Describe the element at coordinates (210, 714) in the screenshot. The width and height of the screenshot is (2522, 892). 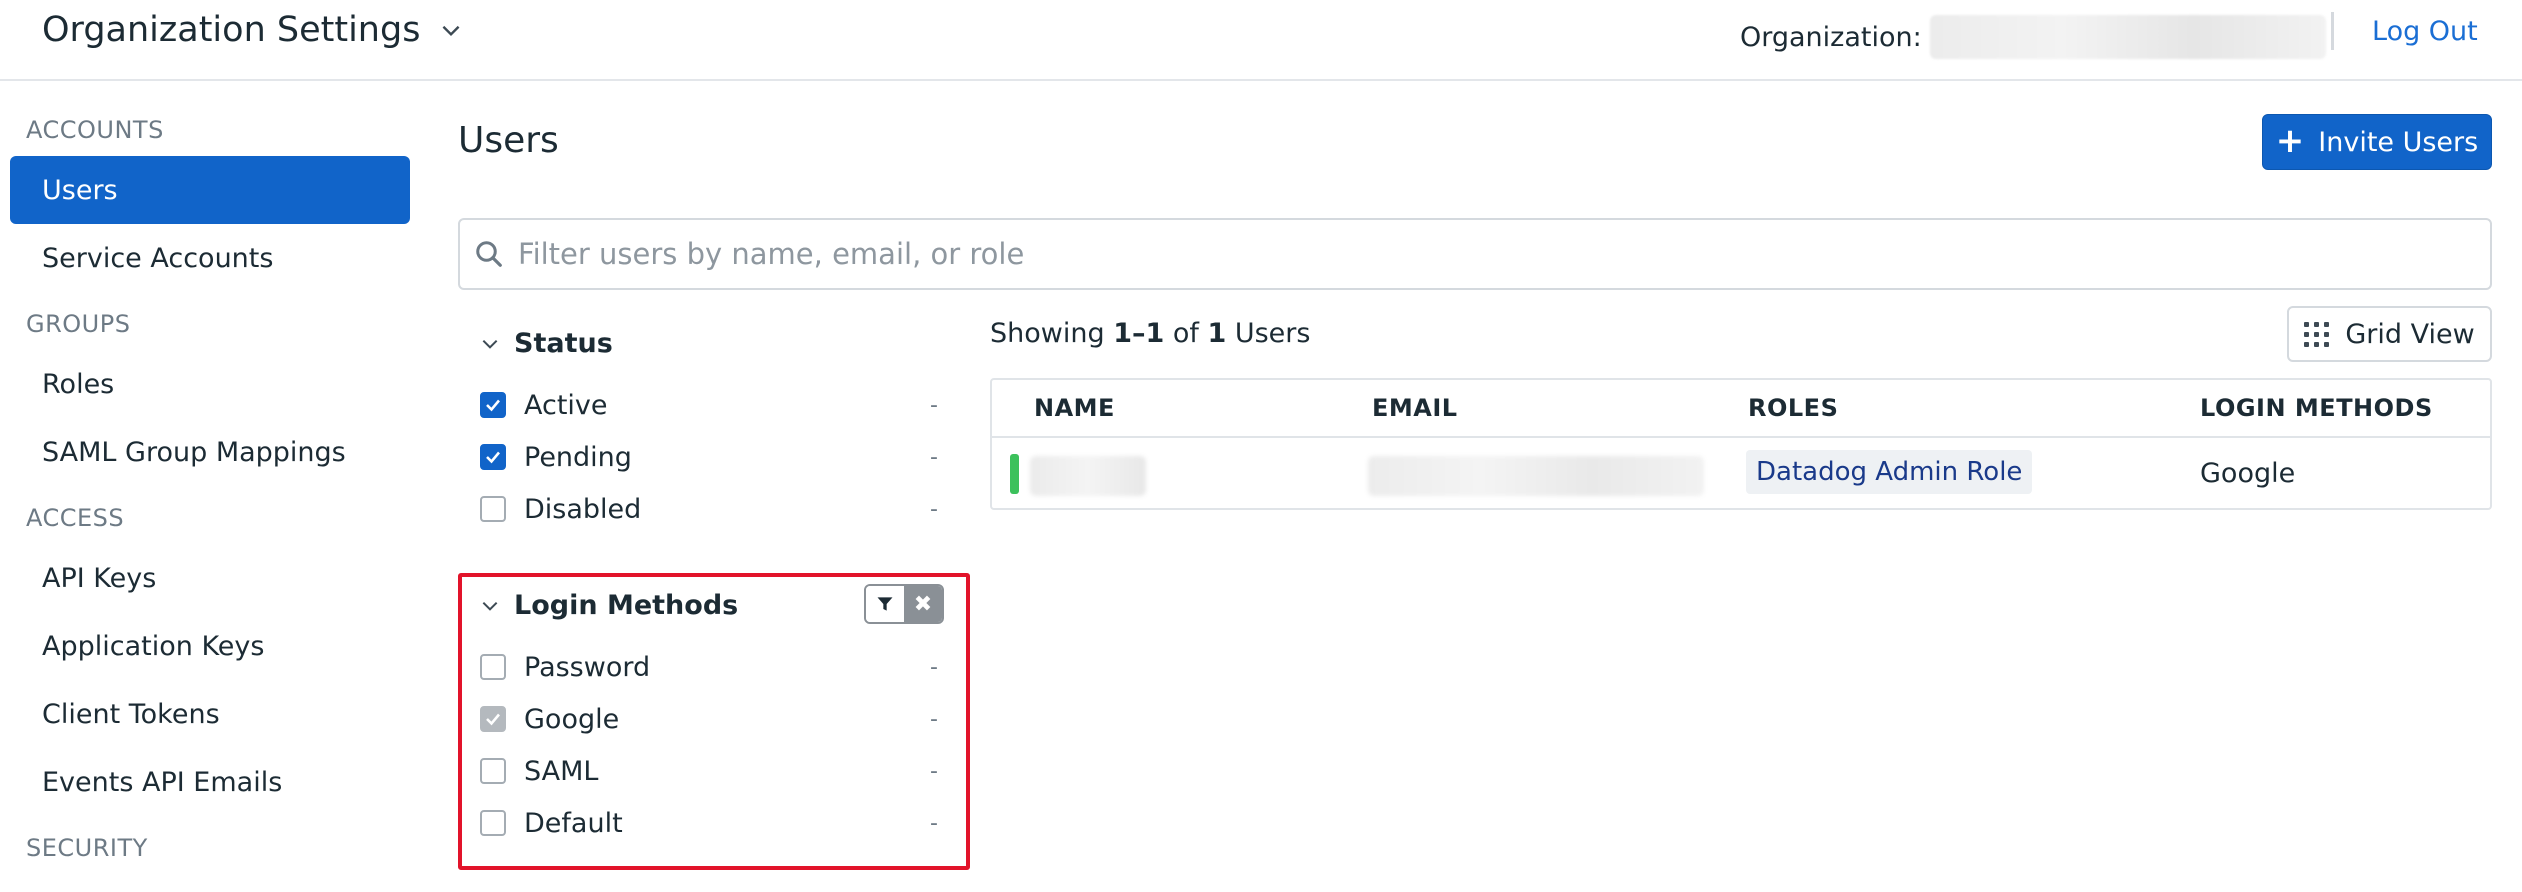
I see `sidebar-item-client-tokens: Client Tokens` at that location.